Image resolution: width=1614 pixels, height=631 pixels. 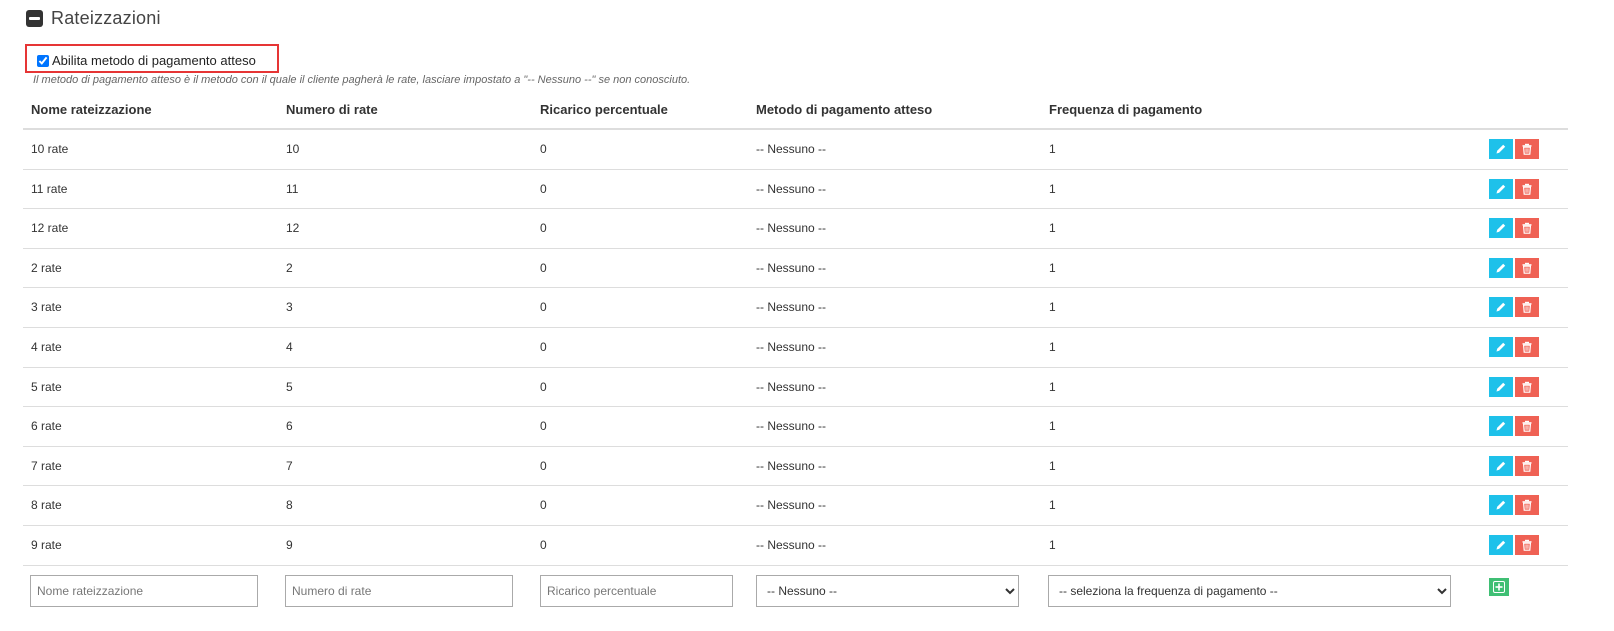 What do you see at coordinates (34, 18) in the screenshot?
I see `collapse-icon` at bounding box center [34, 18].